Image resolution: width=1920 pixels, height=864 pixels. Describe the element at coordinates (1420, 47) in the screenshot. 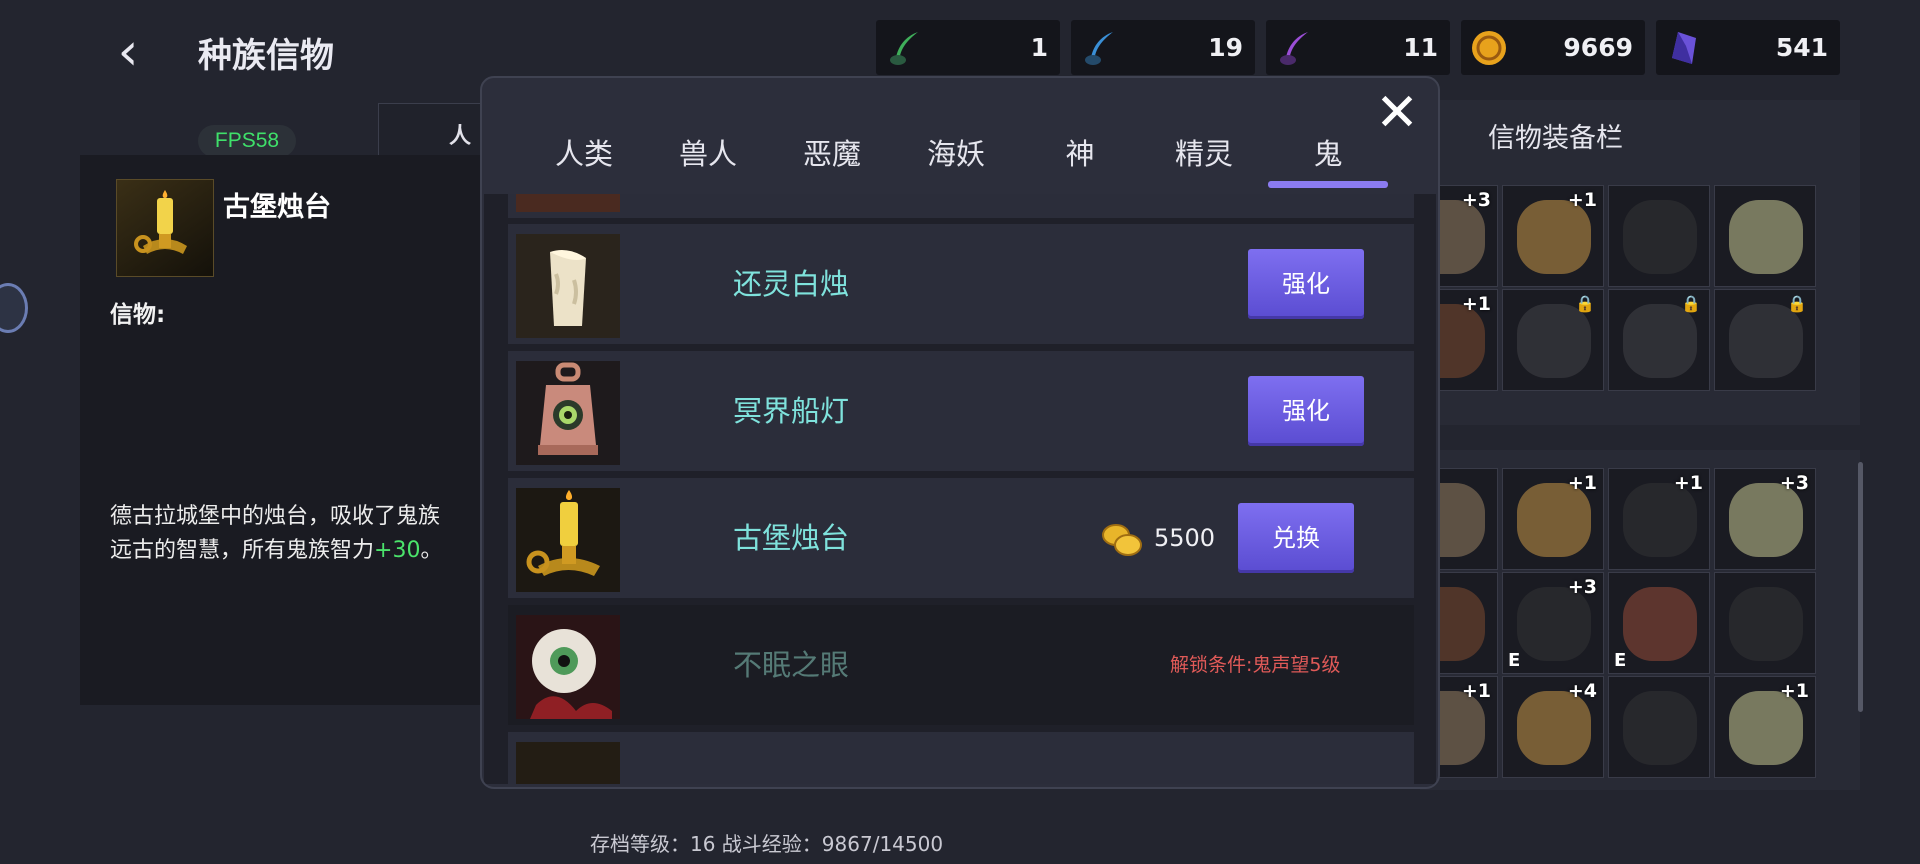

I see `currency-value: 11` at that location.